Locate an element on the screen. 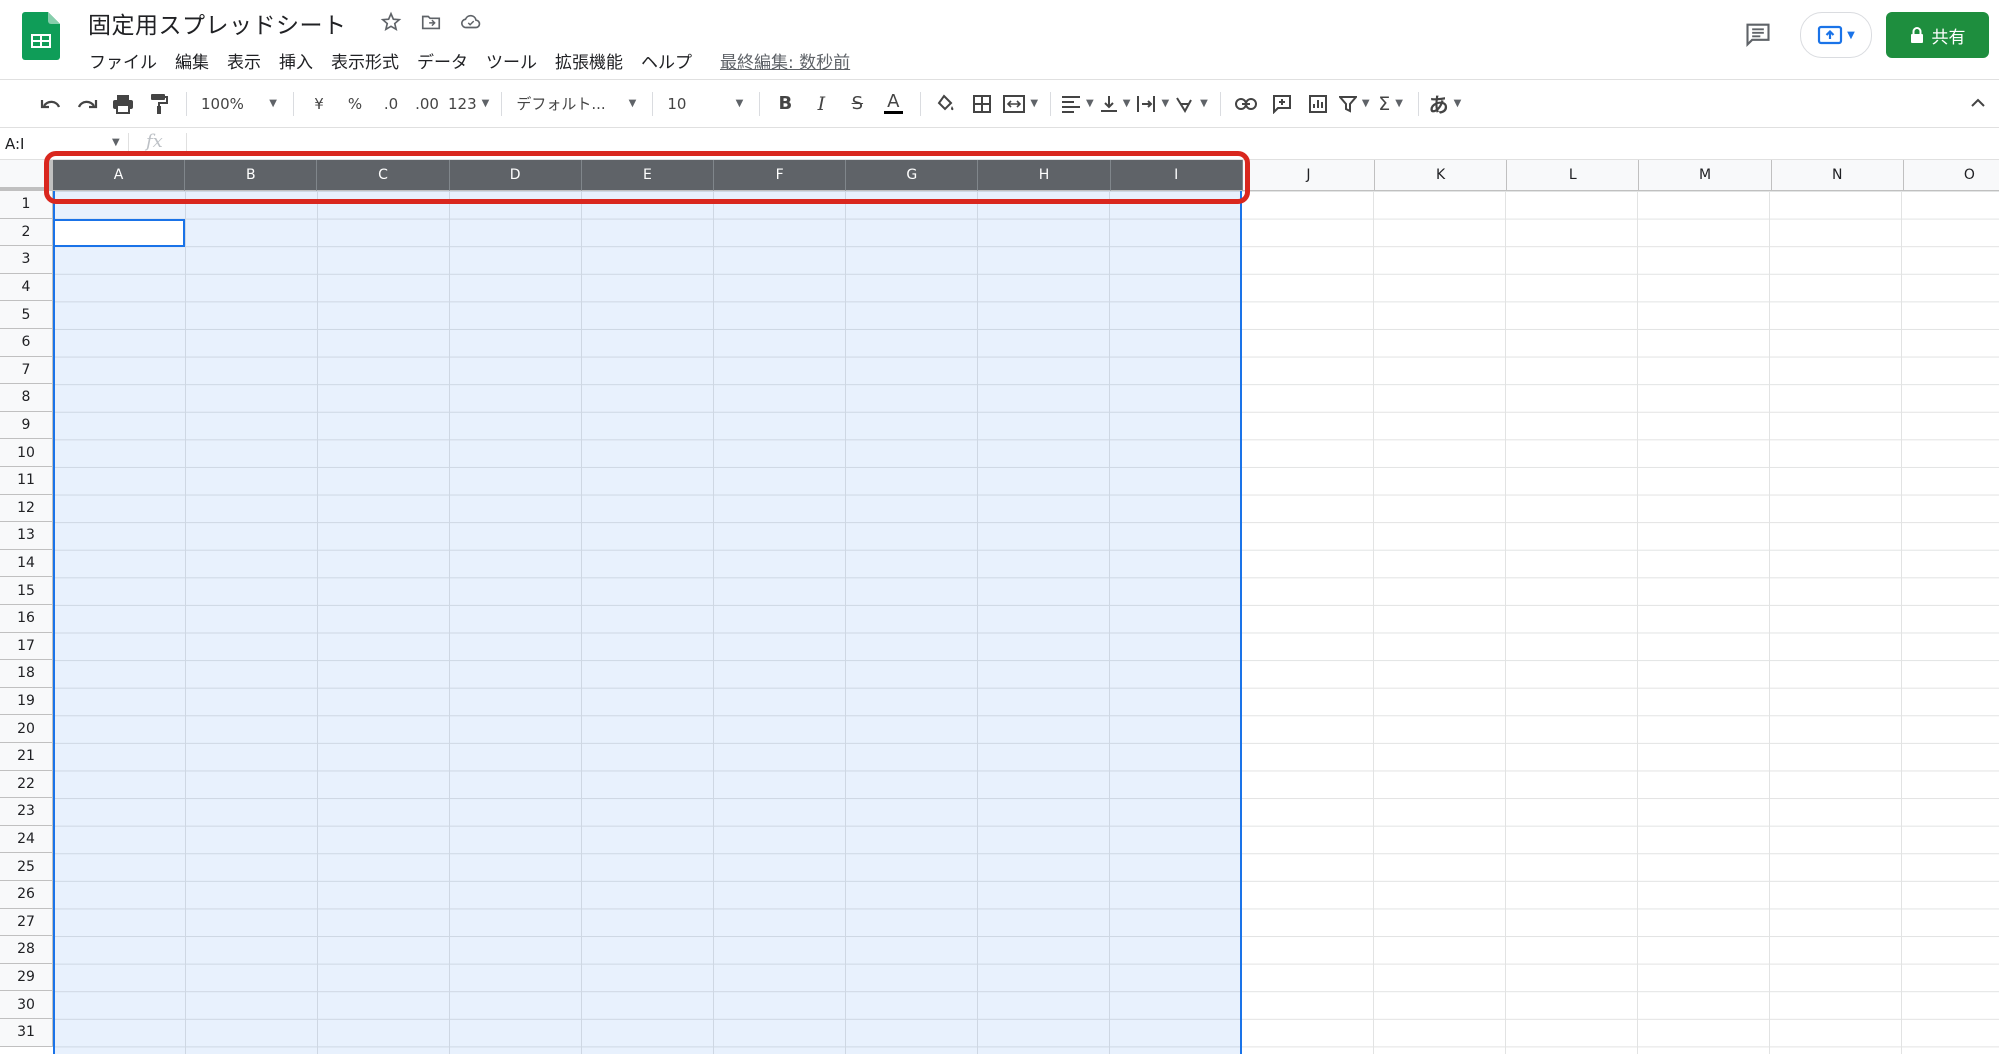  fill-color-button is located at coordinates (946, 104).